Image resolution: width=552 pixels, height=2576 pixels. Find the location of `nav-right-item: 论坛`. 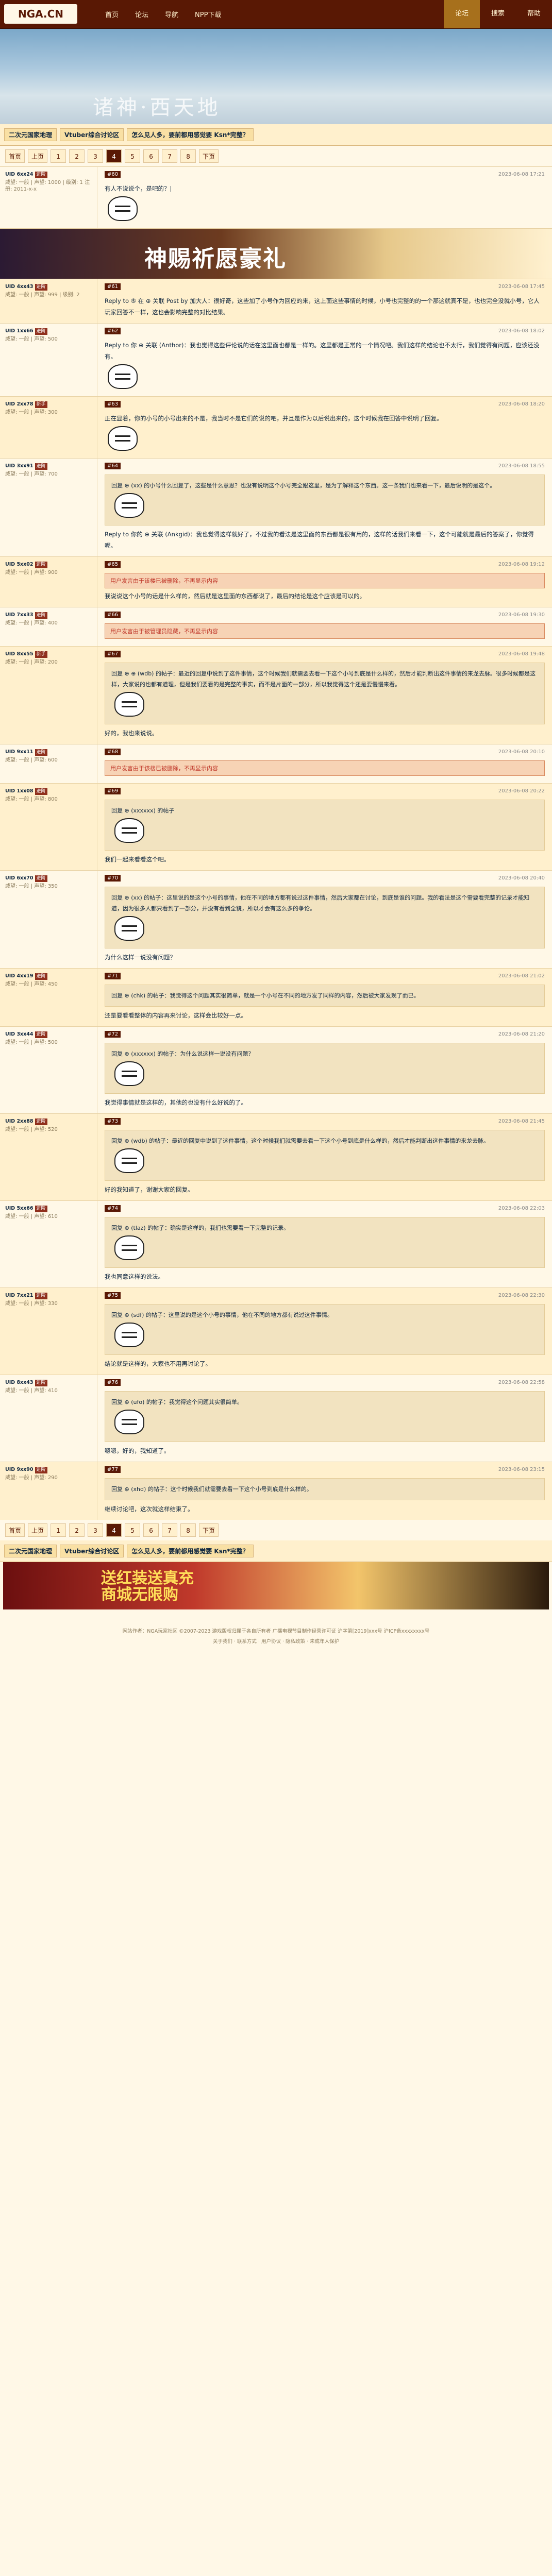

nav-right-item: 论坛 is located at coordinates (461, 14).